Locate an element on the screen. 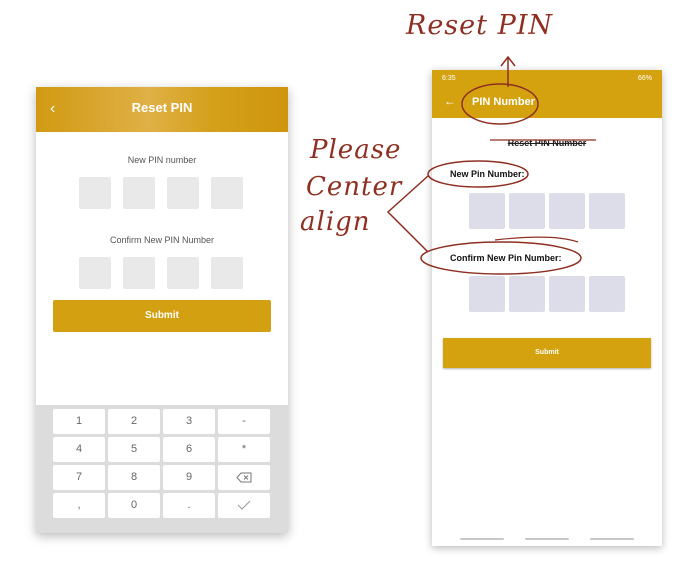 Image resolution: width=689 pixels, height=565 pixels. backspace-icon is located at coordinates (244, 477).